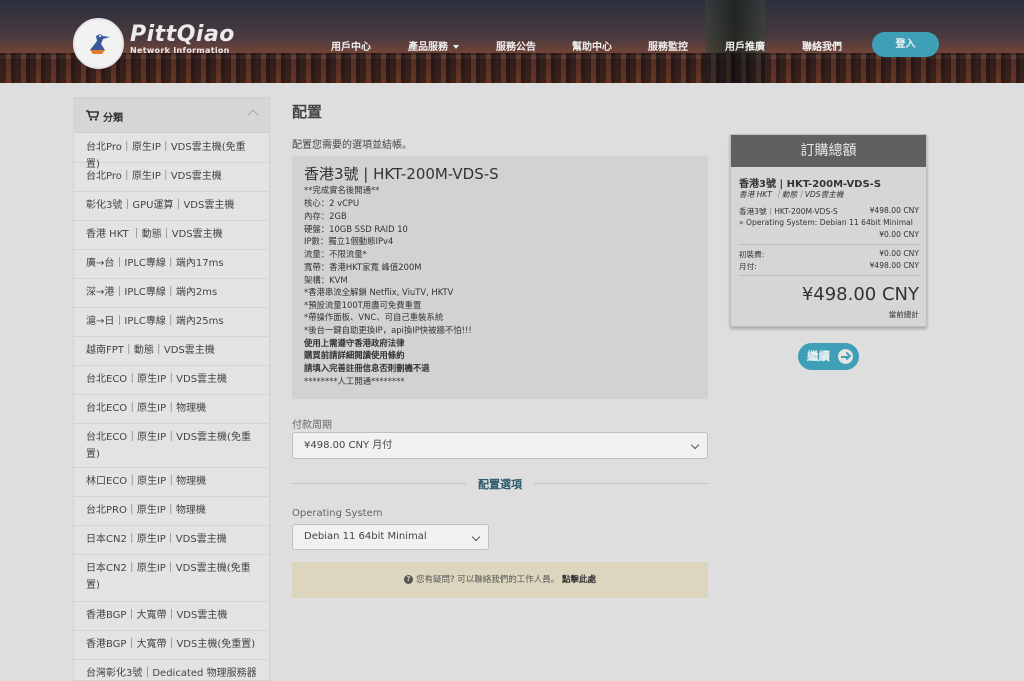 This screenshot has width=1024, height=681. What do you see at coordinates (171, 206) in the screenshot?
I see `sidebar-item: 彰化3號｜GPU運算｜VDS雲主機` at bounding box center [171, 206].